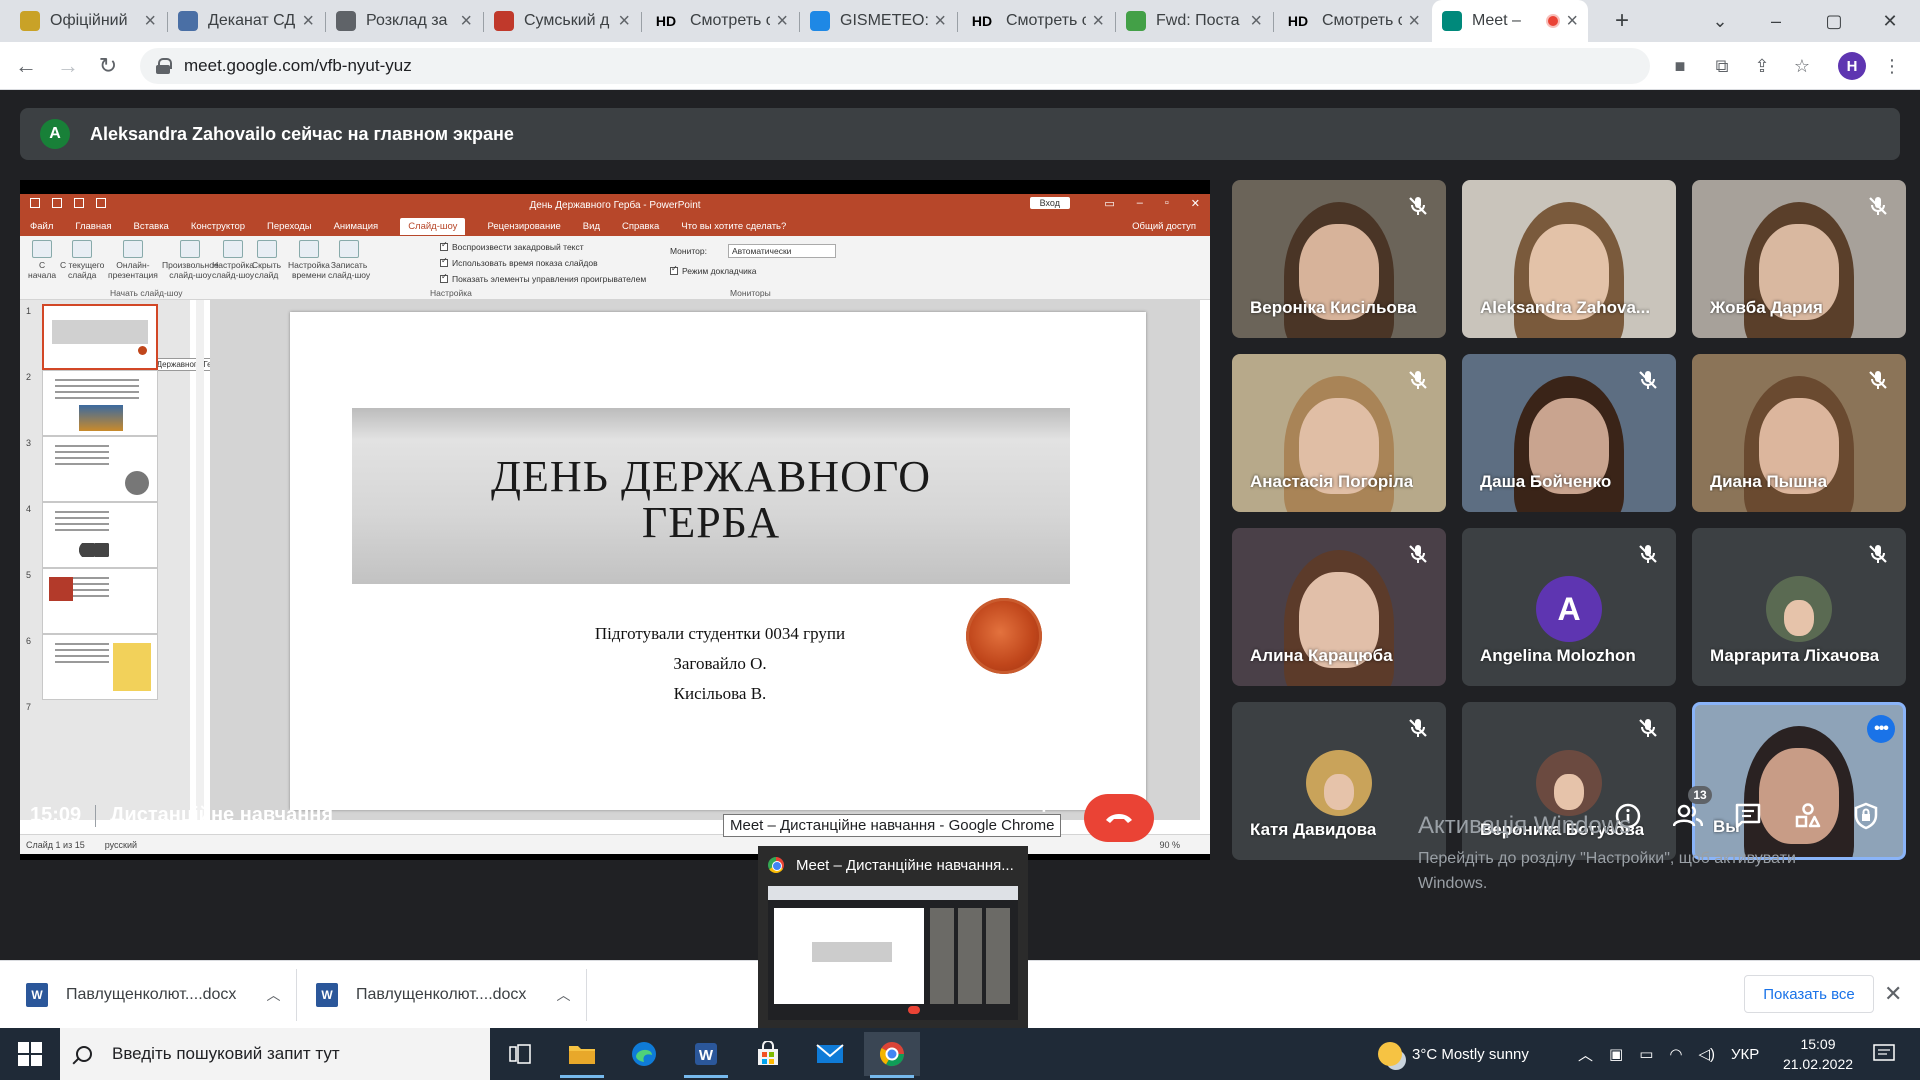 This screenshot has height=1080, width=1920. I want to click on ppt-login-button: Вход, so click(1049, 203).